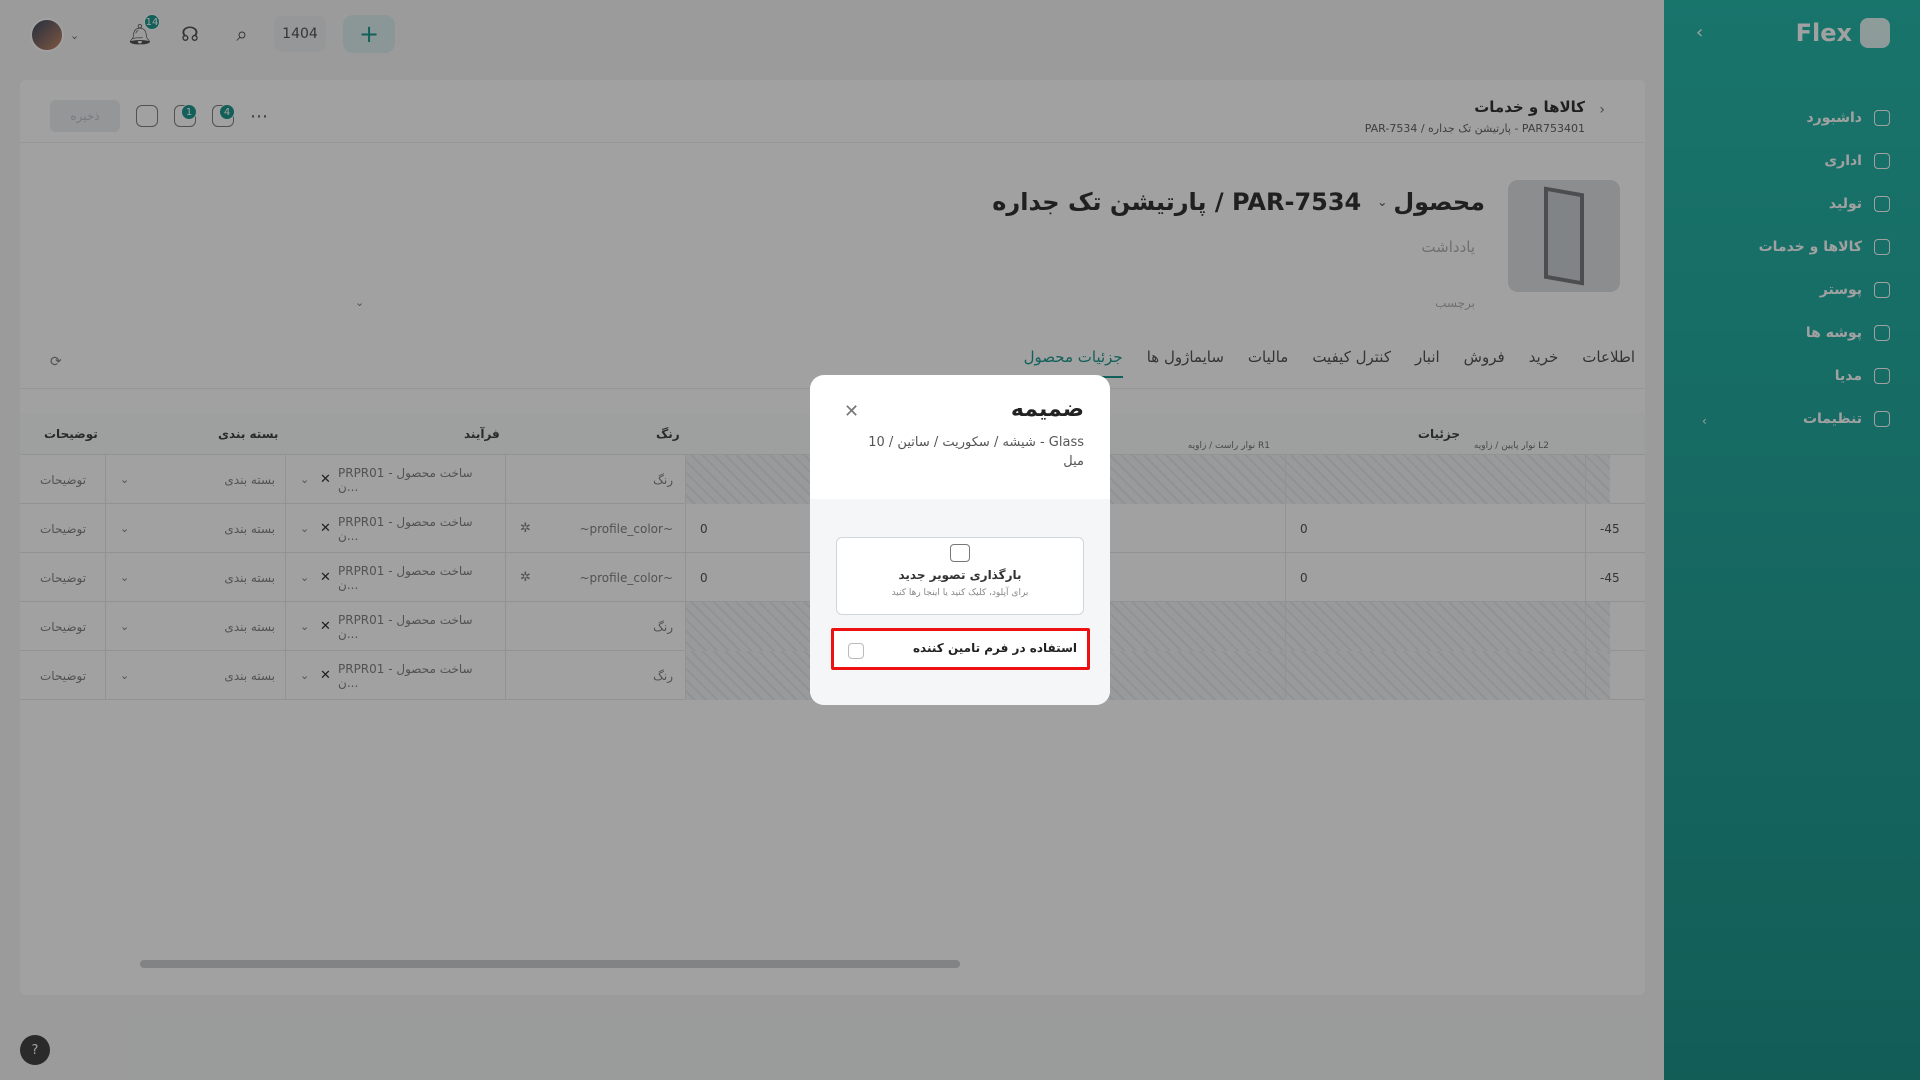 This screenshot has height=1080, width=1920. What do you see at coordinates (960, 593) in the screenshot?
I see `upload-hint: برای آپلود، کلیک کنید یا اینجا رها کنید` at bounding box center [960, 593].